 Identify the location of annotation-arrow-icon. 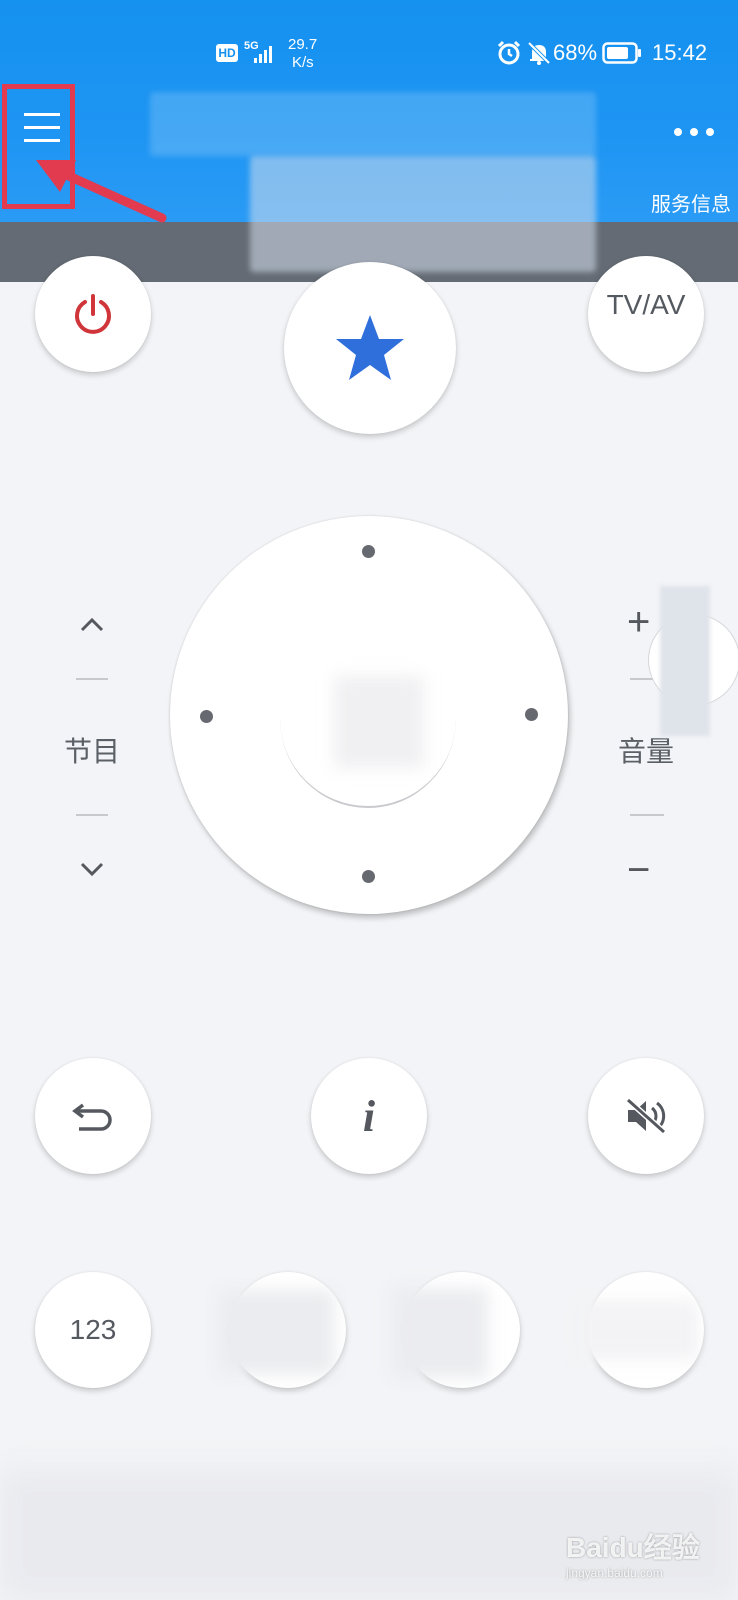
(100, 190).